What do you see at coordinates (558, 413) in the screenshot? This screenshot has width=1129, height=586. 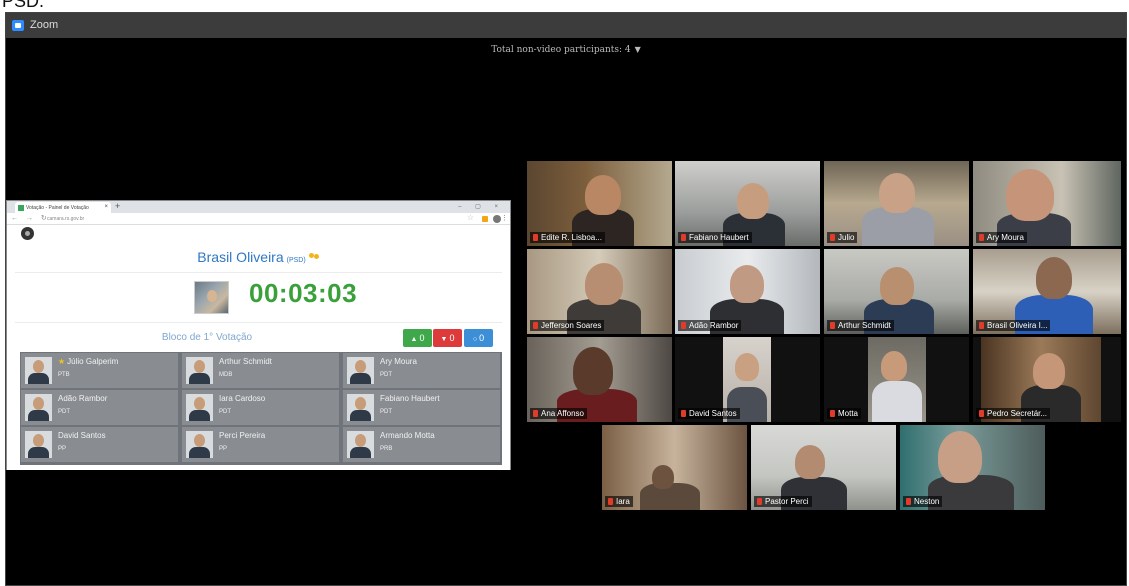 I see `participant-label: Ana Affonso` at bounding box center [558, 413].